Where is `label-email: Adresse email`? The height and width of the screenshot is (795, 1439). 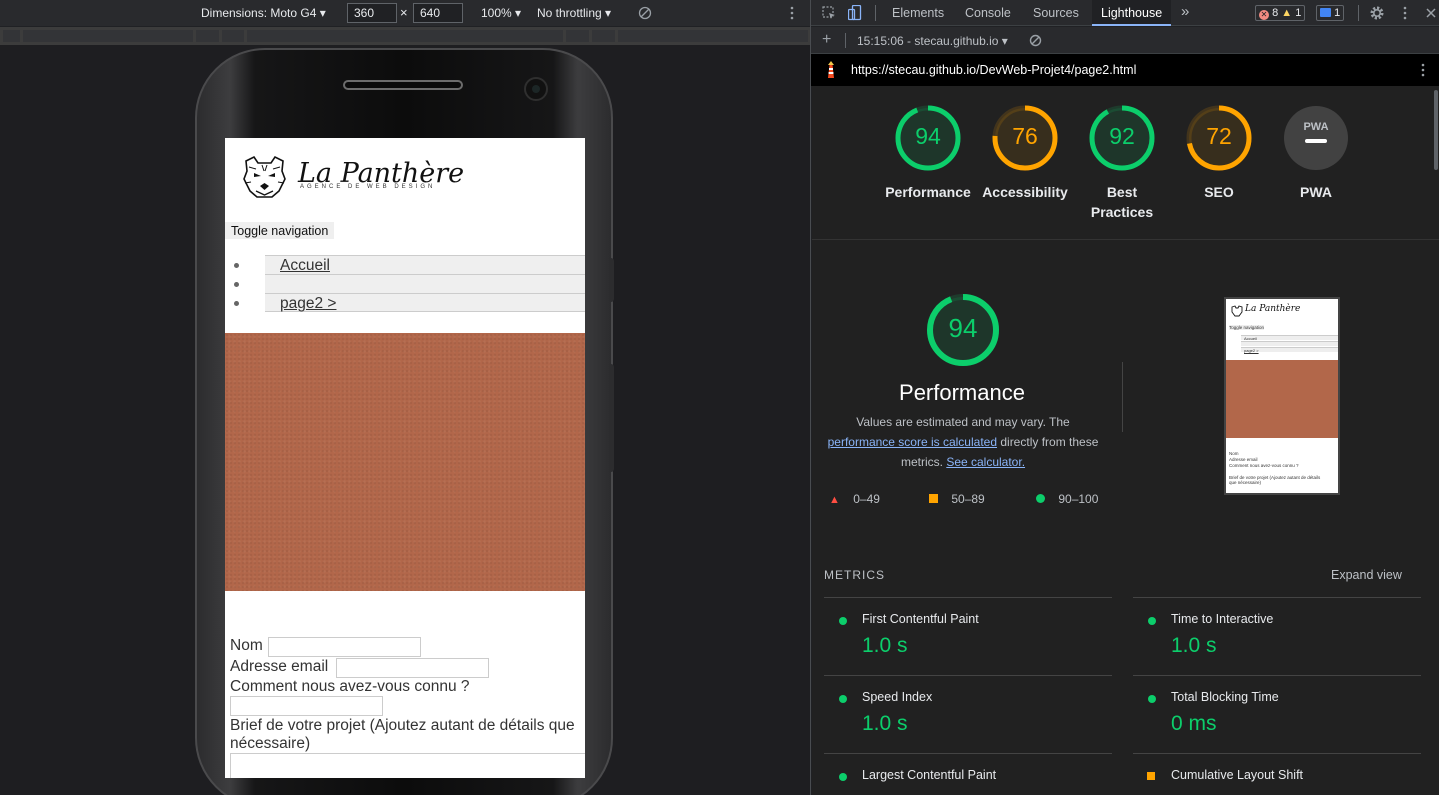
label-email: Adresse email is located at coordinates (279, 666).